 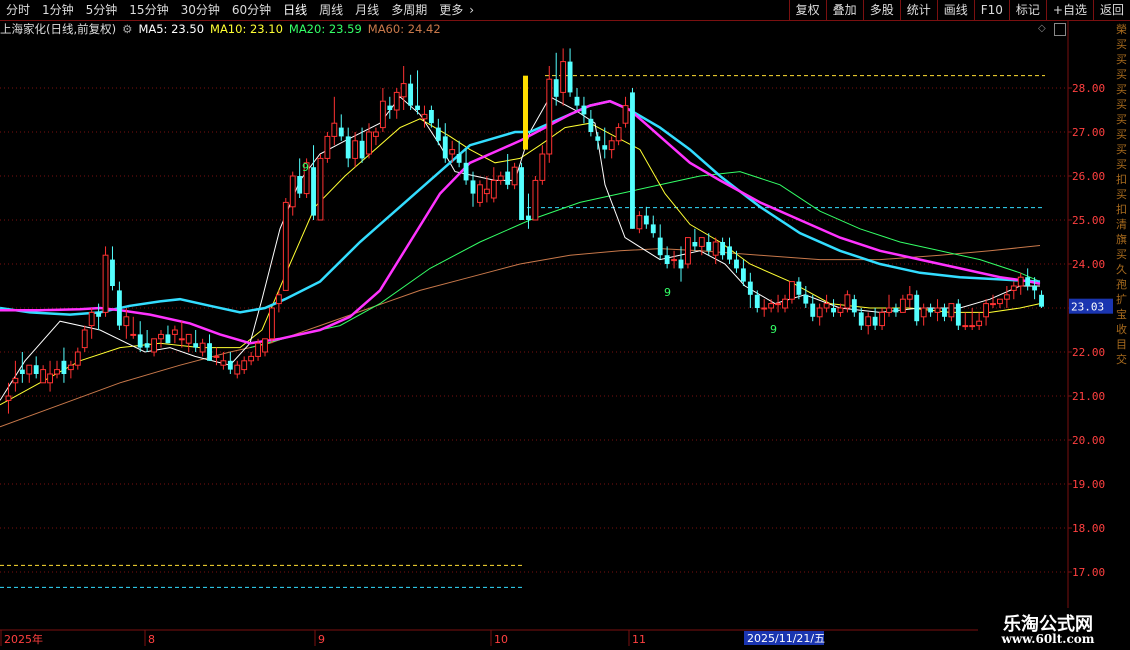 I want to click on signal-char: 交, so click(x=1121, y=359).